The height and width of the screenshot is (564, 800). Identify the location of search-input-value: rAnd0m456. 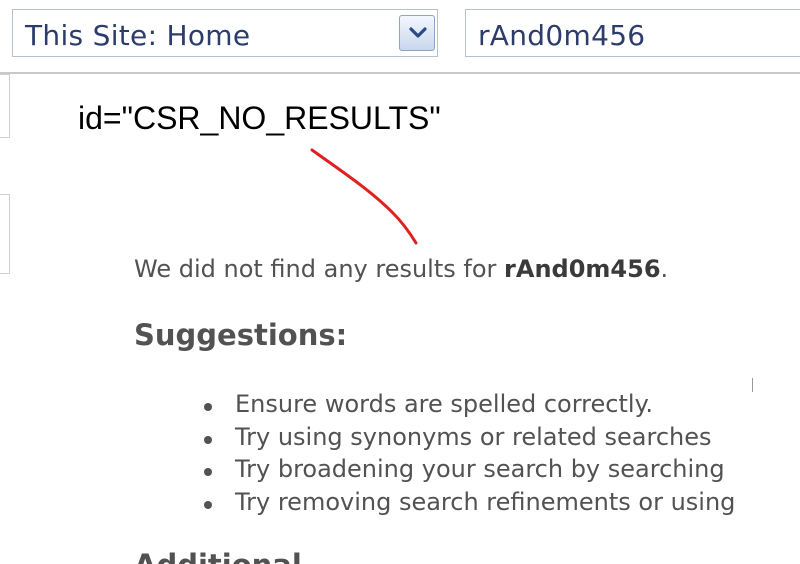
(562, 35).